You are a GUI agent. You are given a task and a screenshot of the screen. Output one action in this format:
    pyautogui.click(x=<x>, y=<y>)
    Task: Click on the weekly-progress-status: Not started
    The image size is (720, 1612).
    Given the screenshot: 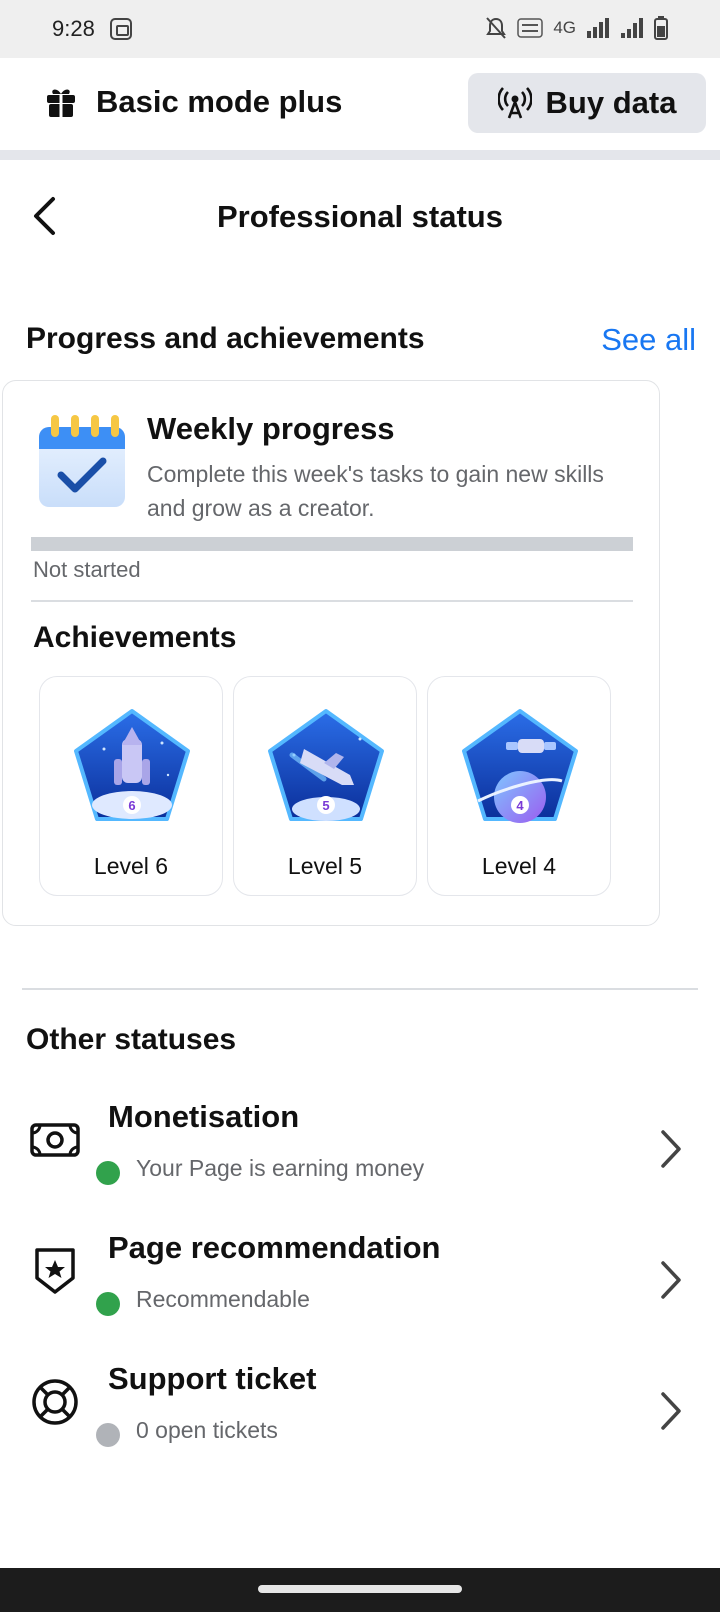 What is the action you would take?
    pyautogui.click(x=87, y=569)
    